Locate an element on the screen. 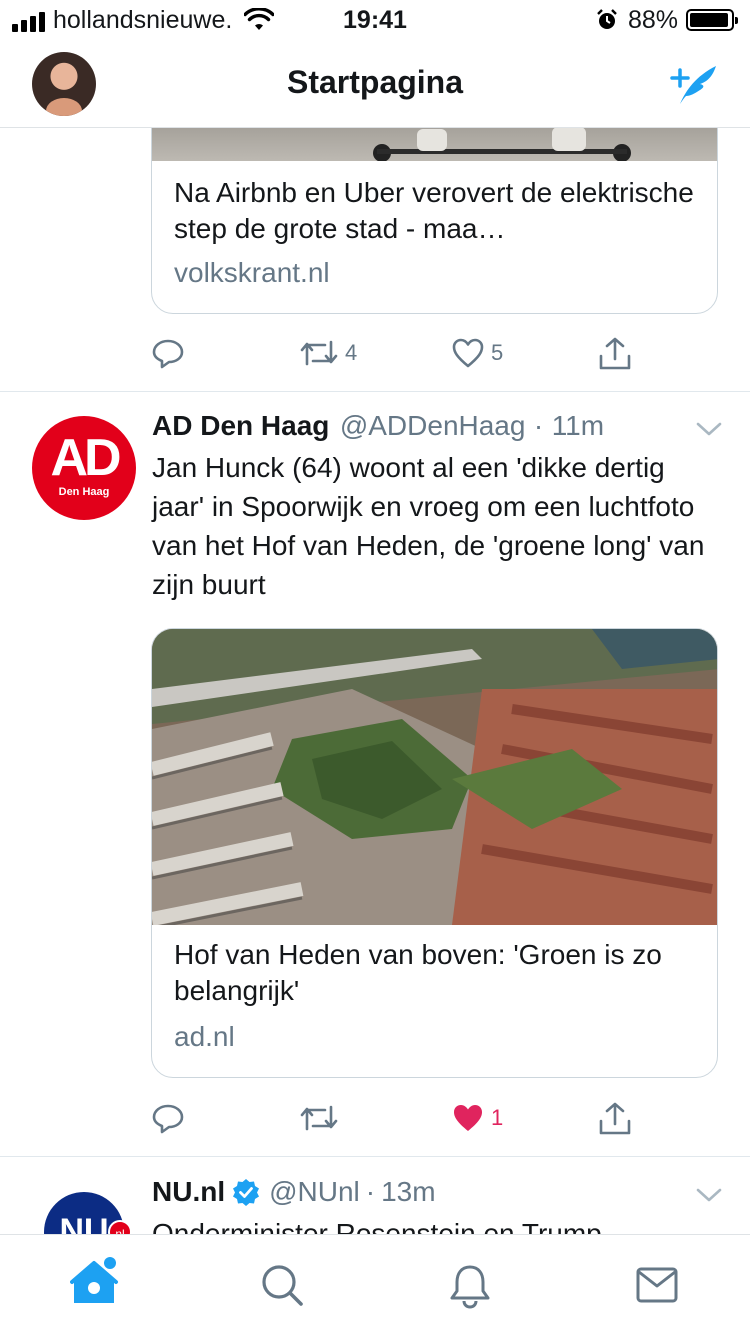  like-count: 1 is located at coordinates (497, 1117).